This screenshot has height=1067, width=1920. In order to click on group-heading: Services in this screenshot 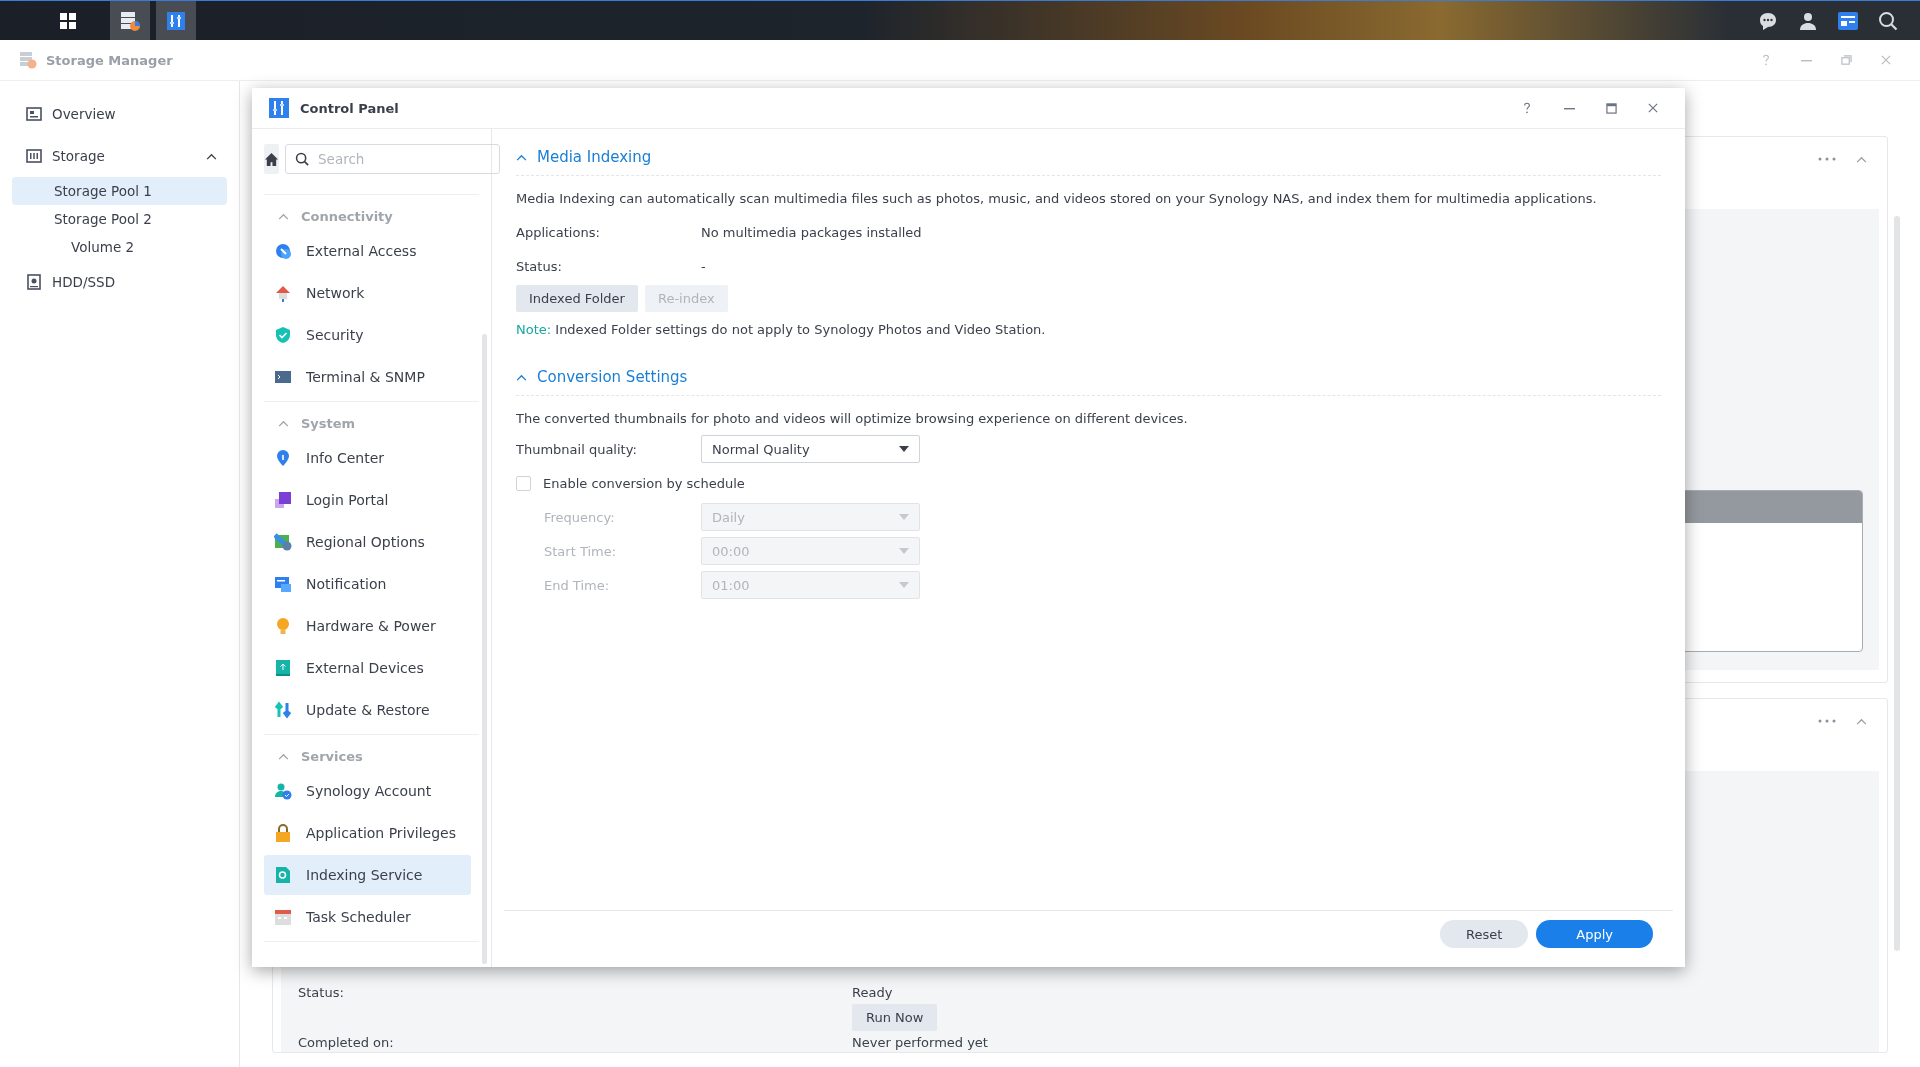, I will do `click(332, 756)`.